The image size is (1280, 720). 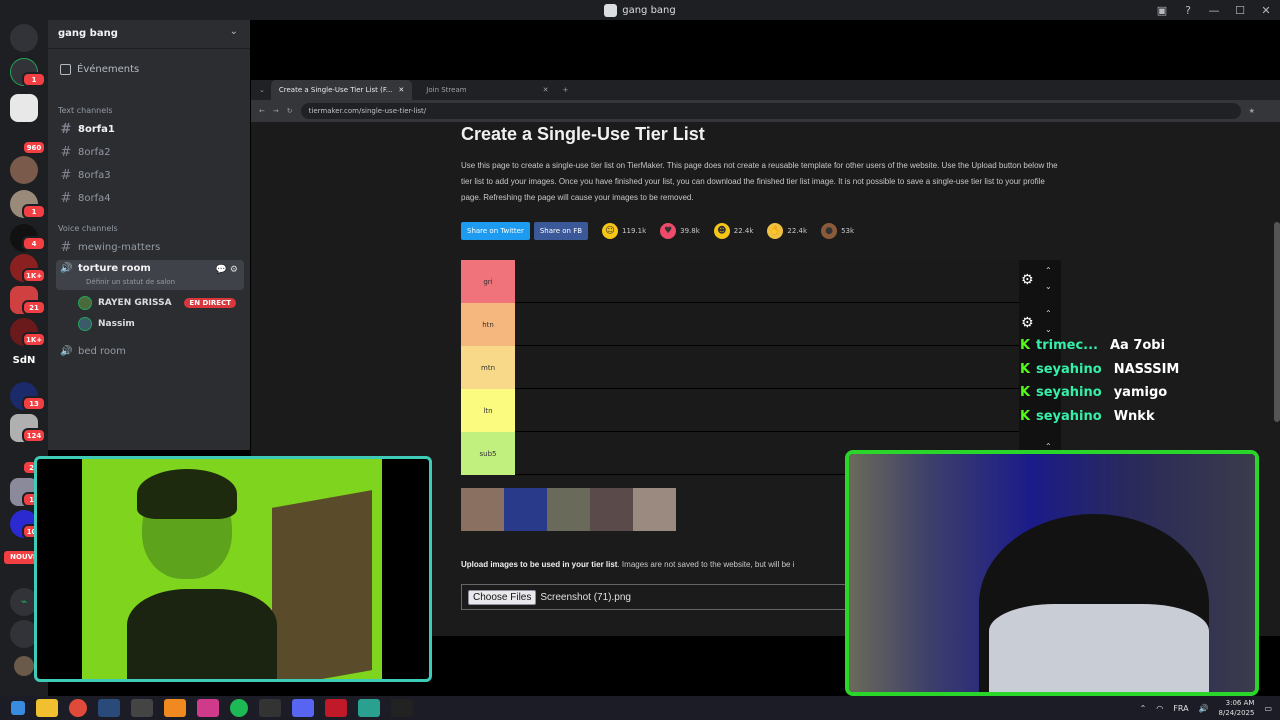 What do you see at coordinates (1143, 708) in the screenshot?
I see `chevron-up-icon: ⌃` at bounding box center [1143, 708].